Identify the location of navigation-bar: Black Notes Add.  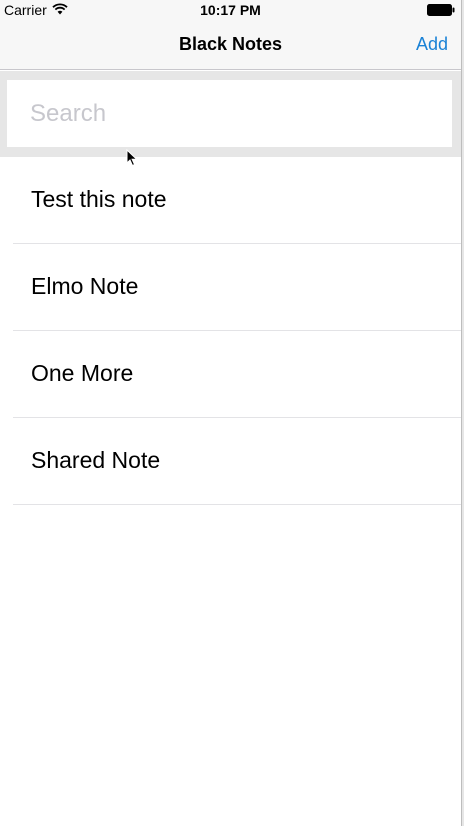
(230, 45).